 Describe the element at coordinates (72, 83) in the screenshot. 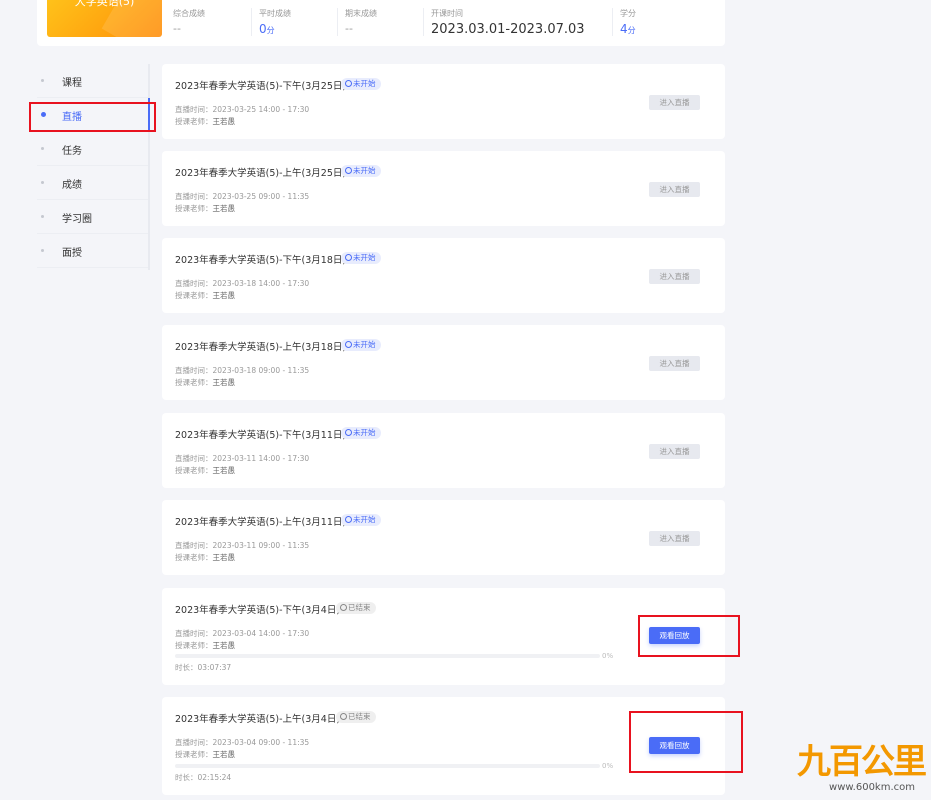

I see `sidebar-item-label: 课程` at that location.